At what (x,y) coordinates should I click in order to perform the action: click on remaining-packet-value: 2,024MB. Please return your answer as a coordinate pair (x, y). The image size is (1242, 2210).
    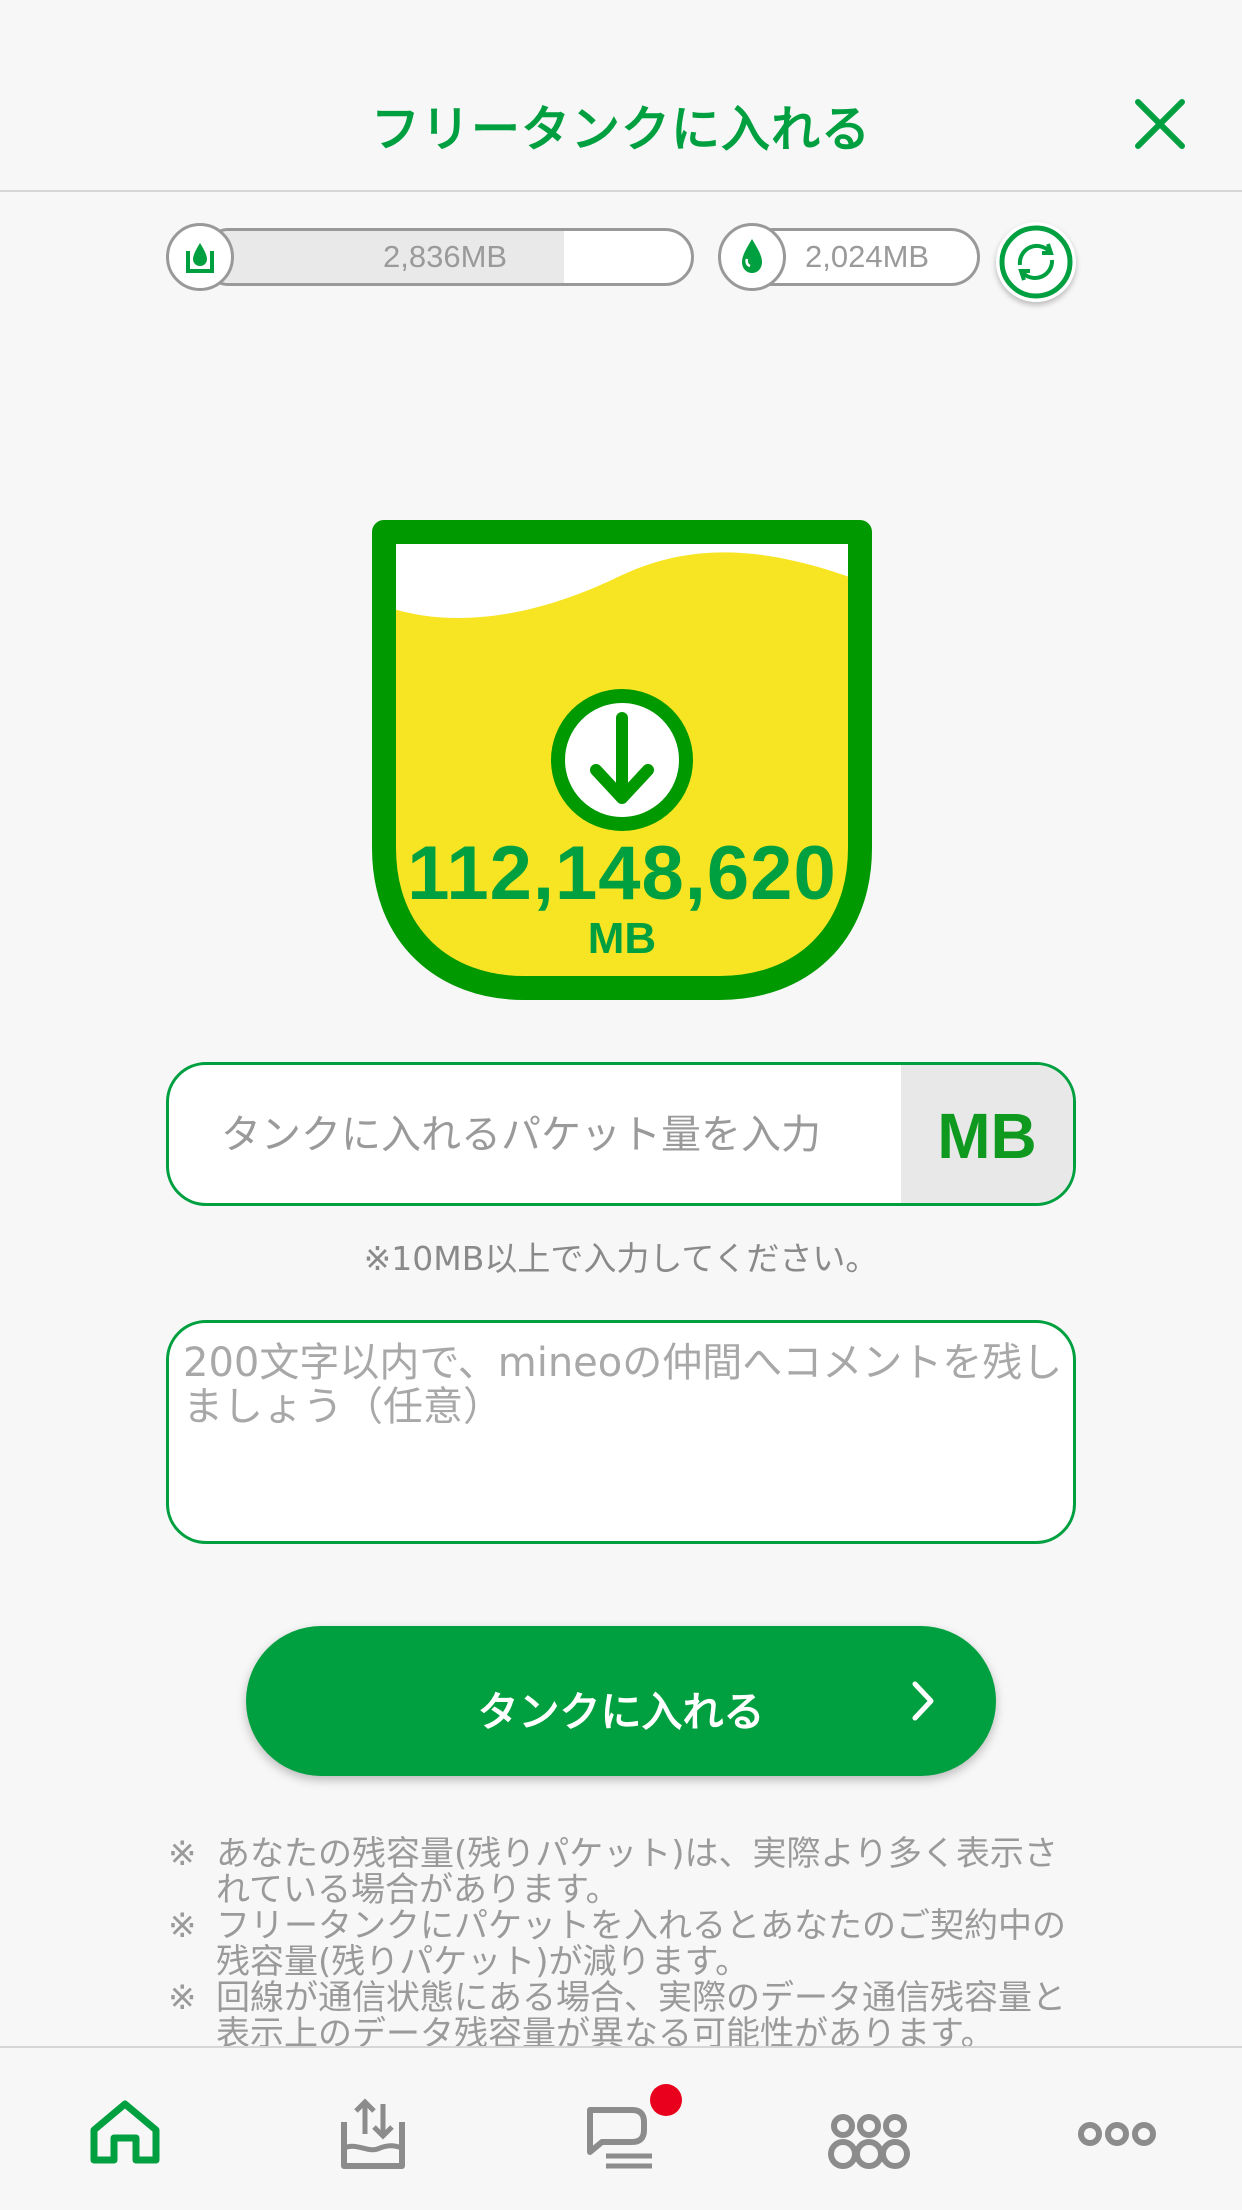
    Looking at the image, I should click on (867, 256).